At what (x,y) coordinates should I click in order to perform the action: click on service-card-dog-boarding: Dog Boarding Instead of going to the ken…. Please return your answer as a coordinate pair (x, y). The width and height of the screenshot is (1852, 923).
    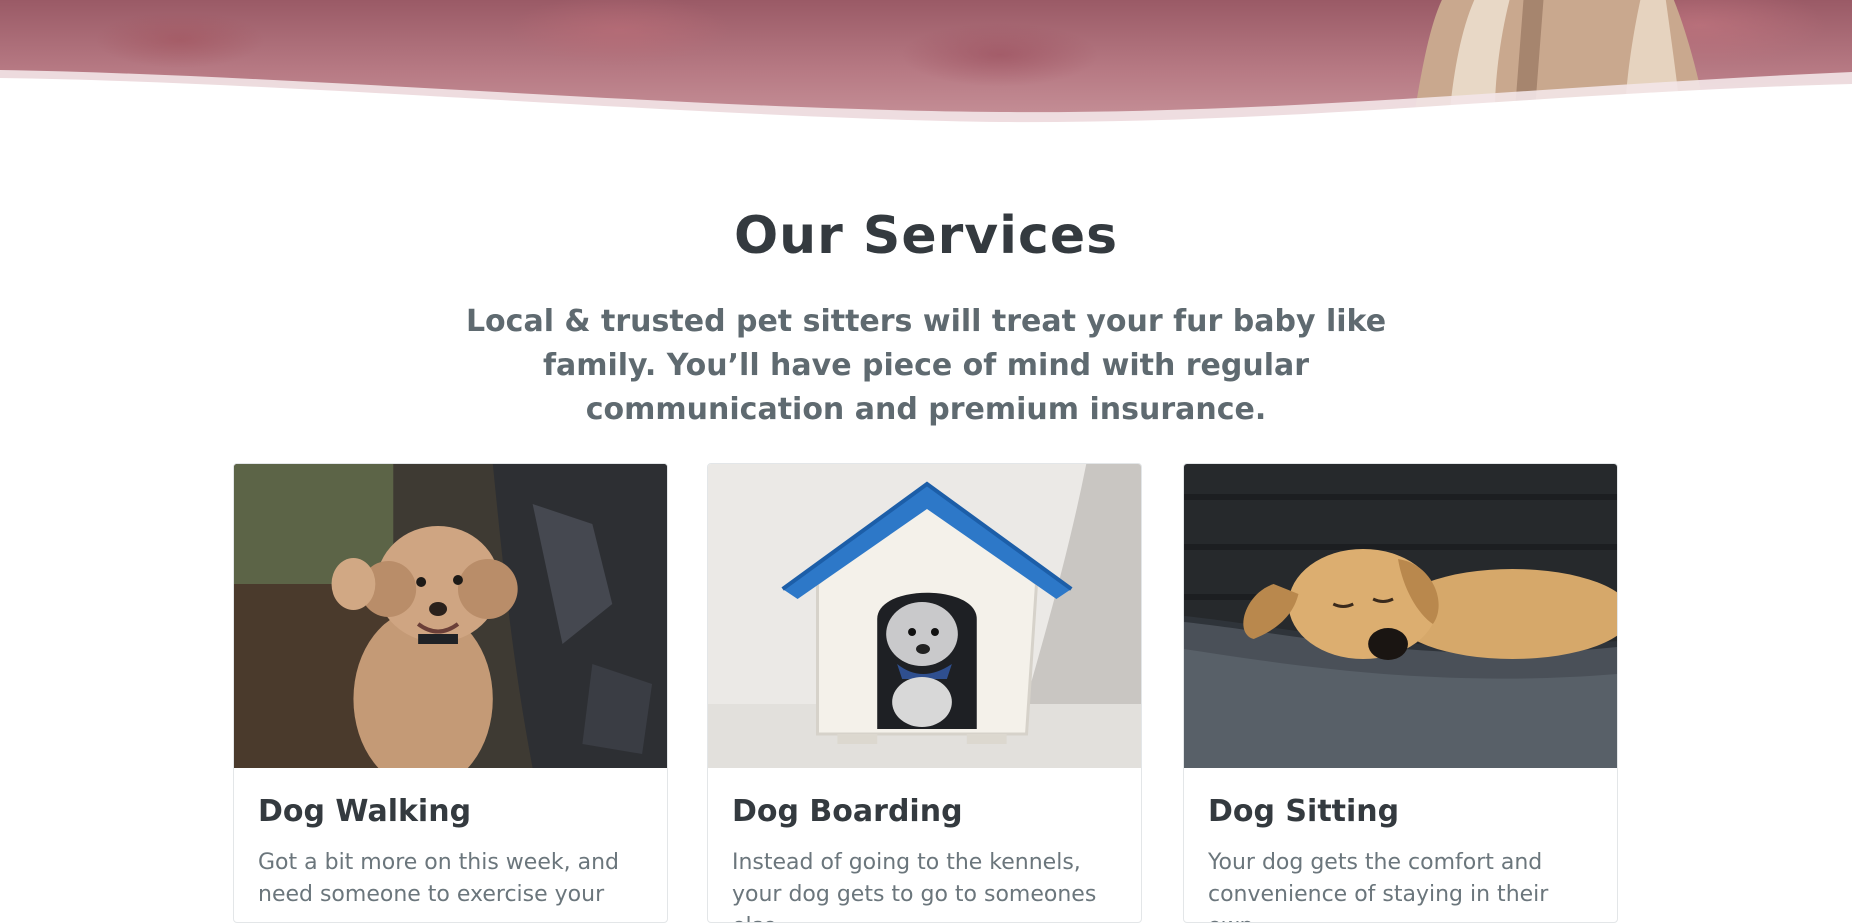
    Looking at the image, I should click on (924, 693).